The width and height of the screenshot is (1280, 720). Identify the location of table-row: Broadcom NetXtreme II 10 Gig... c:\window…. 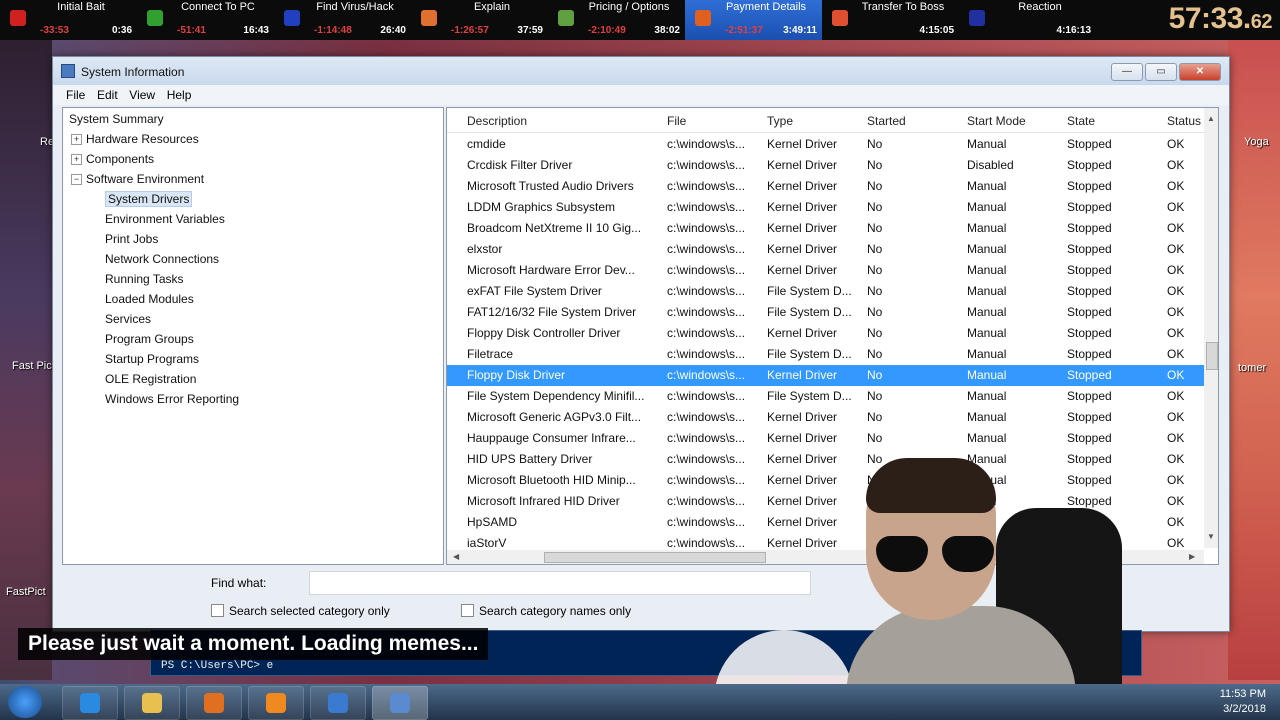
(825, 228).